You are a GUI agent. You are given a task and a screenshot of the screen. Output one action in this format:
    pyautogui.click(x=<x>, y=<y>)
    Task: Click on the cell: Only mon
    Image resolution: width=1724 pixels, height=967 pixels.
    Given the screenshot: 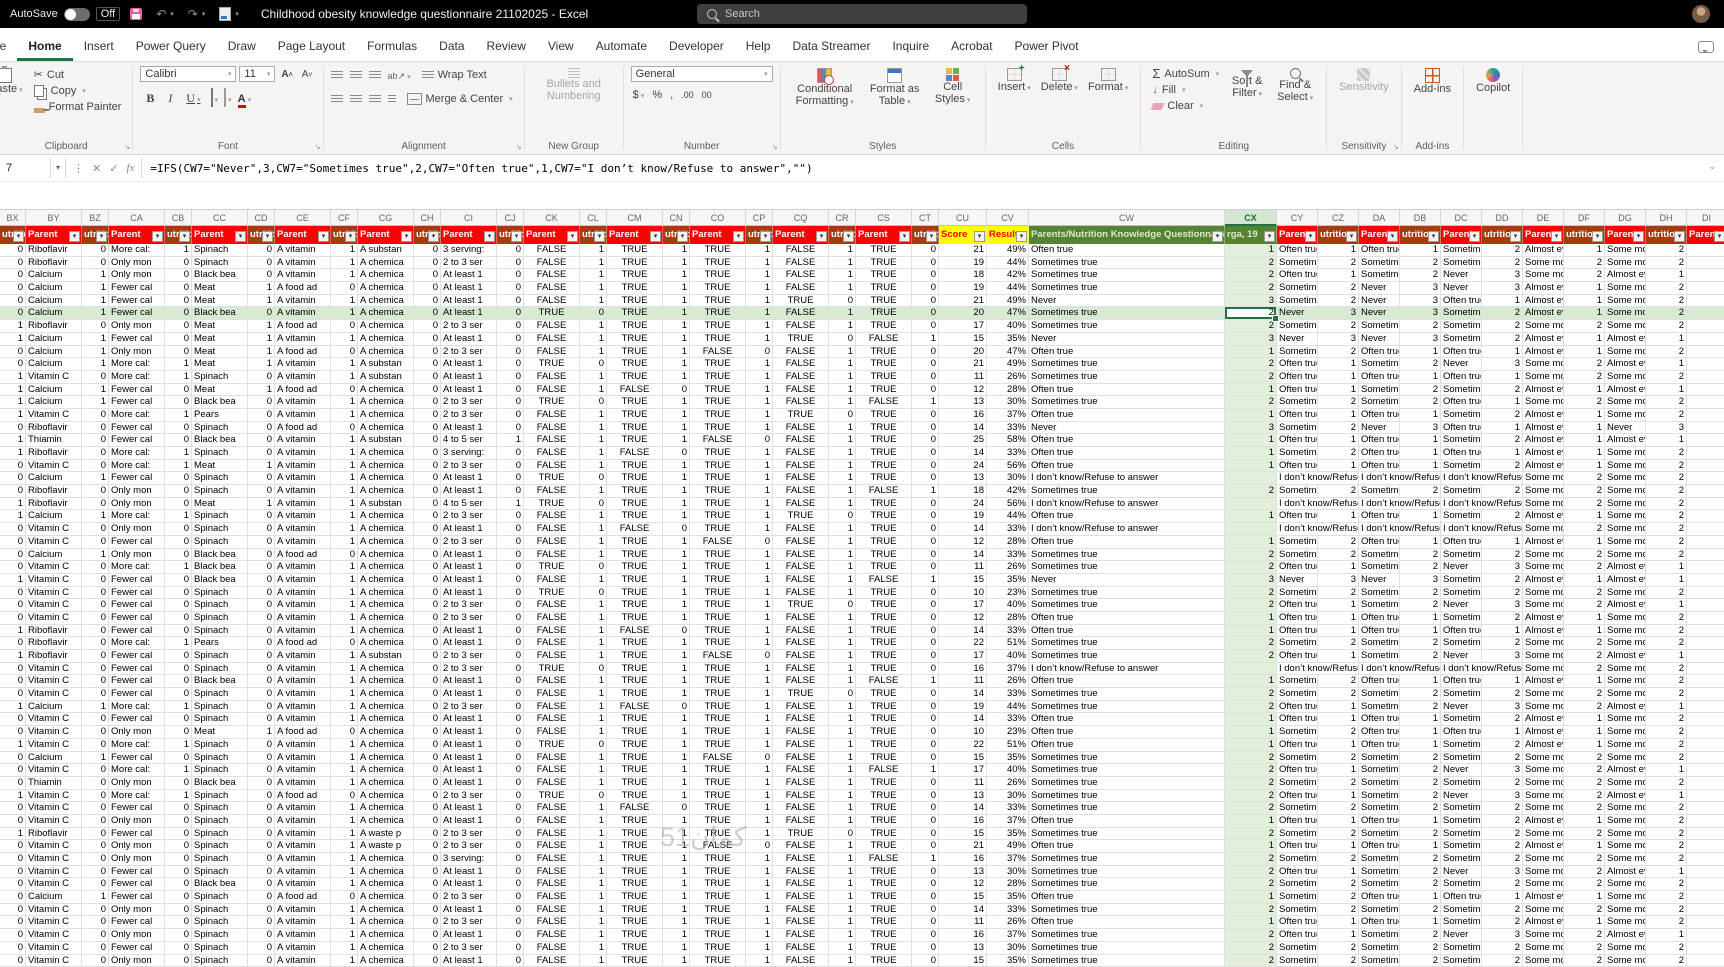 What is the action you would take?
    pyautogui.click(x=137, y=529)
    